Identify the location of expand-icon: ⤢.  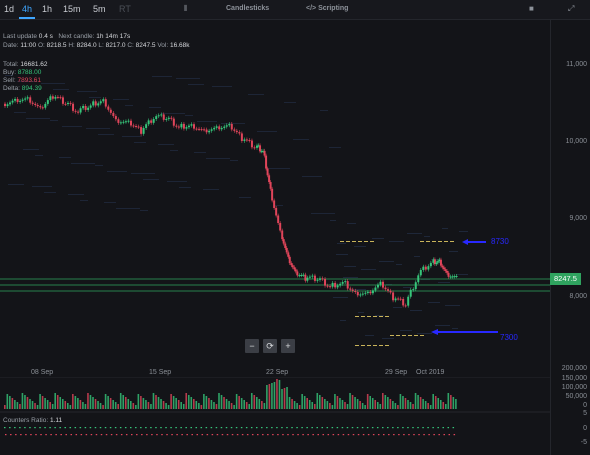
(571, 9).